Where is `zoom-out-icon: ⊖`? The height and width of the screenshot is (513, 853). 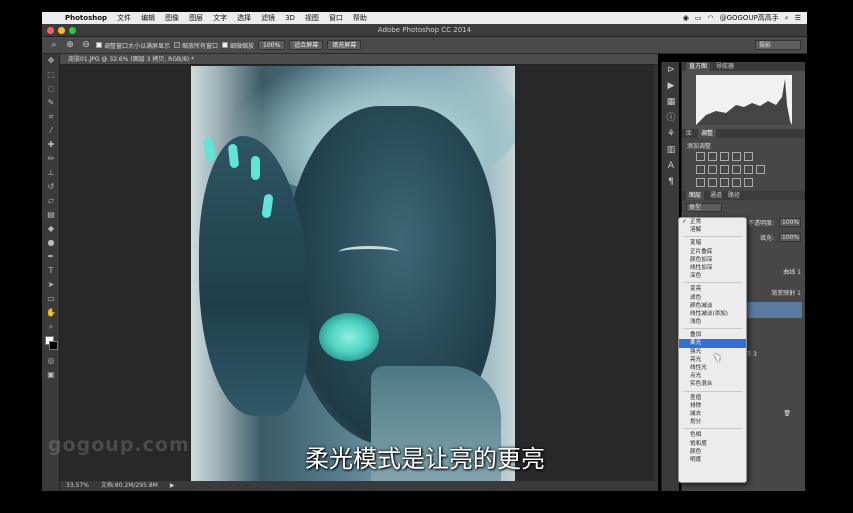
zoom-out-icon: ⊖ is located at coordinates (86, 45).